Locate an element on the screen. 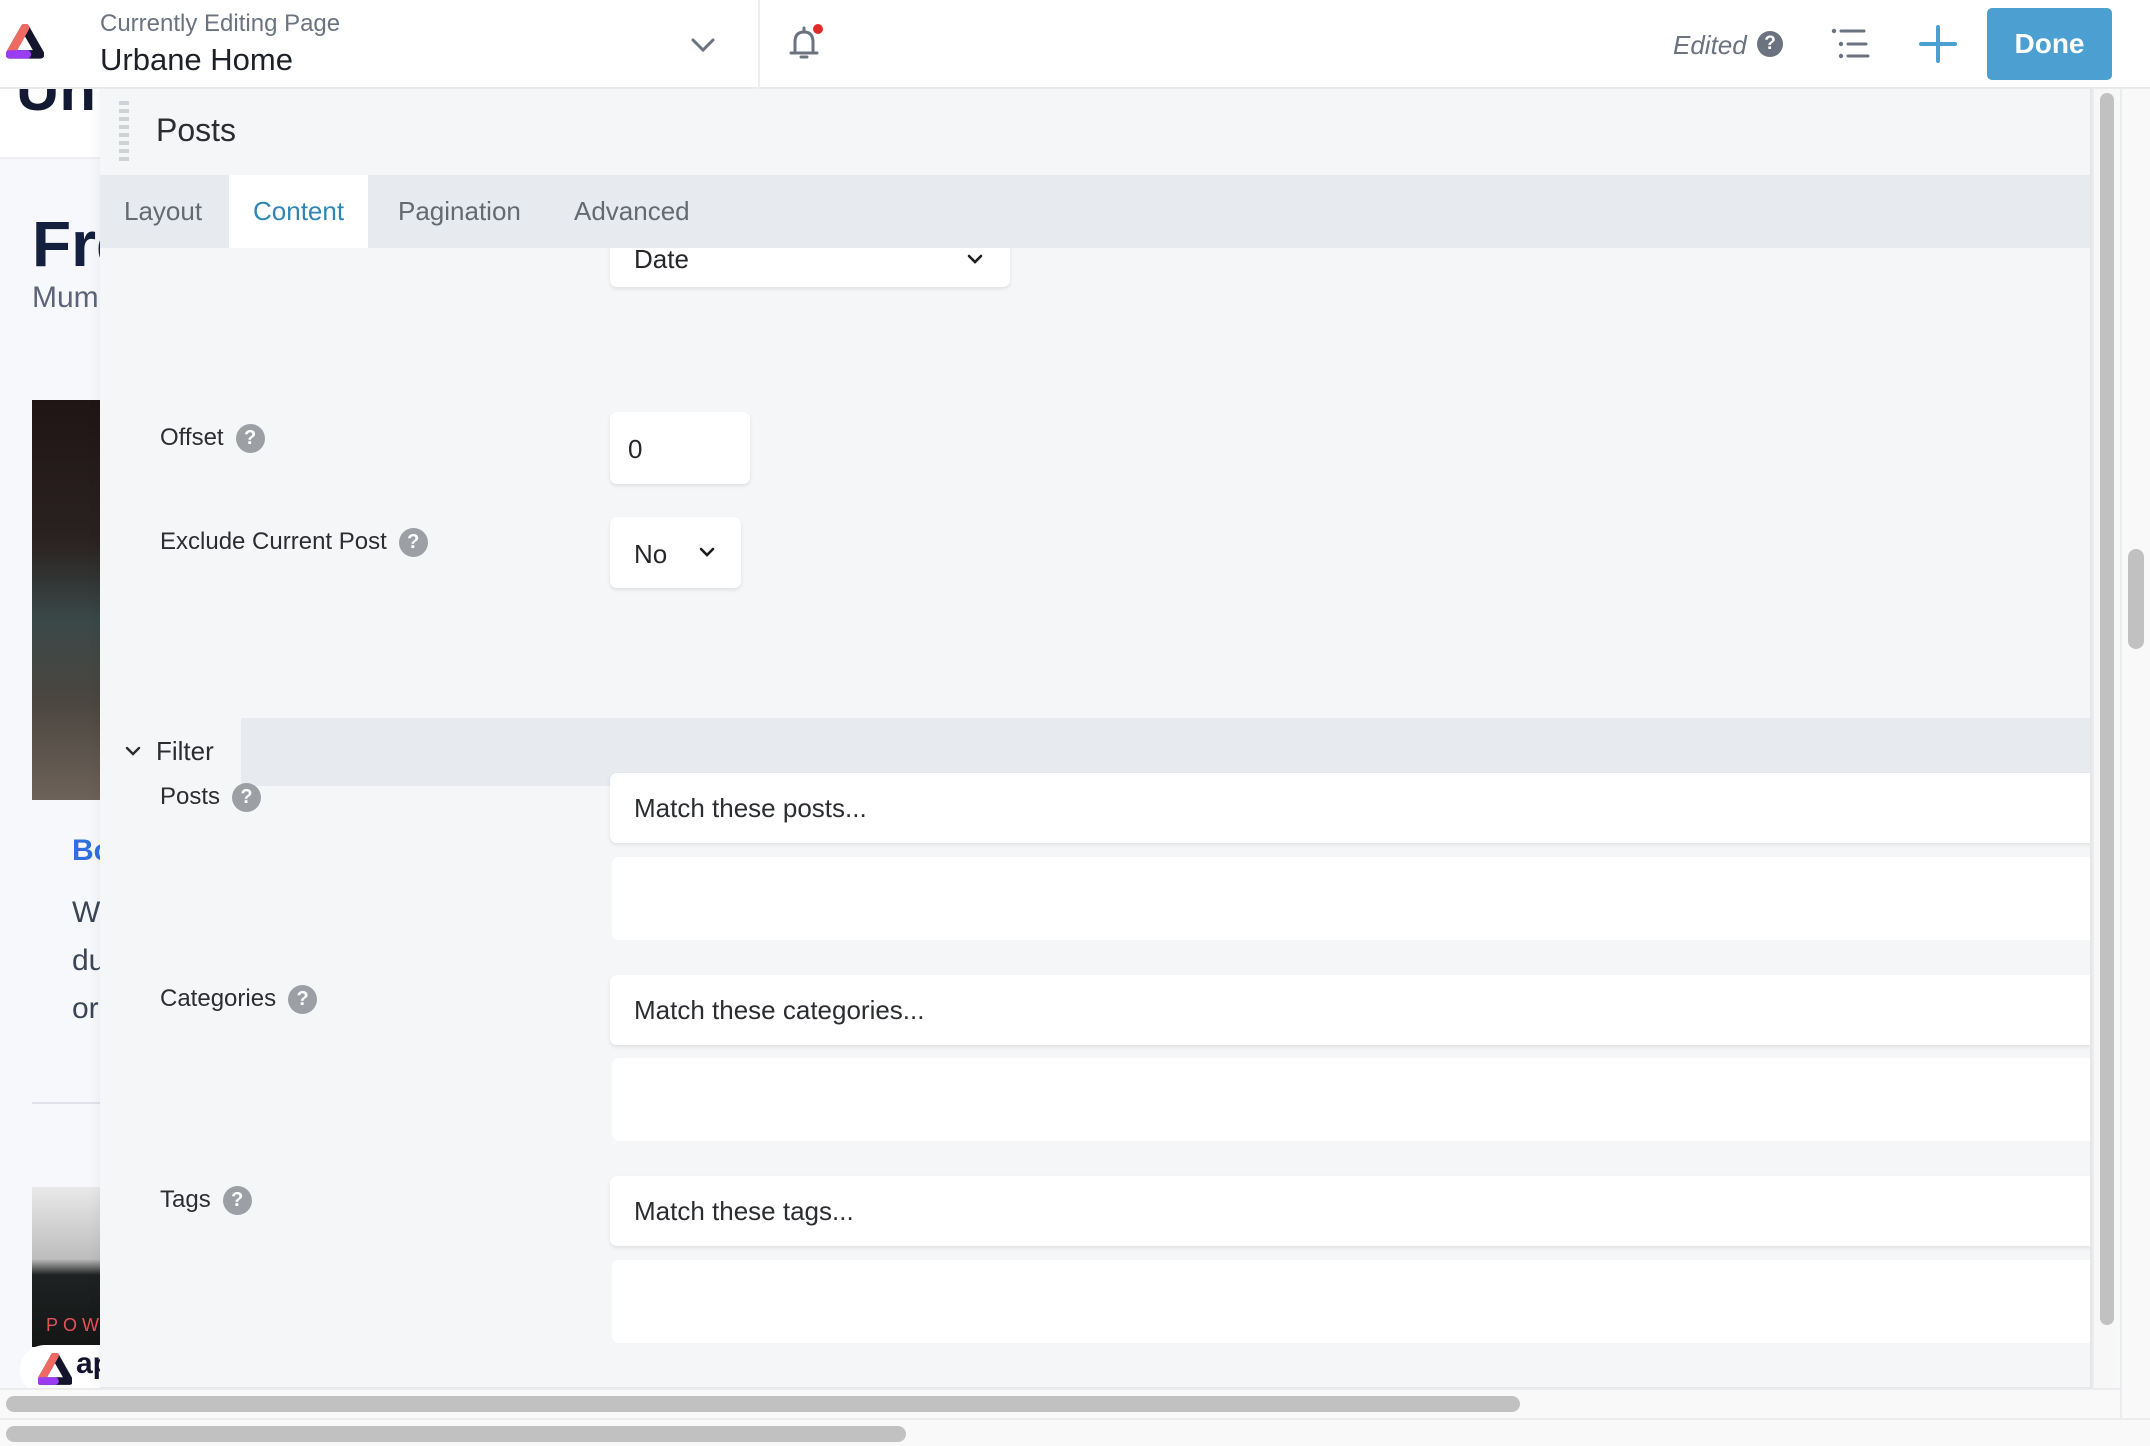 The image size is (2150, 1446). toolbar-divider is located at coordinates (759, 44).